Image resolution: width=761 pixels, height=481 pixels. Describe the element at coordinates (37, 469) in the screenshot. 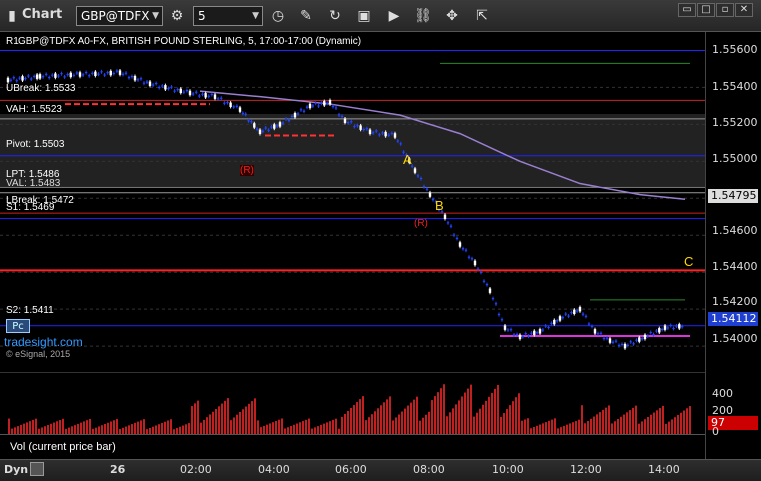

I see `zoom-icon` at that location.